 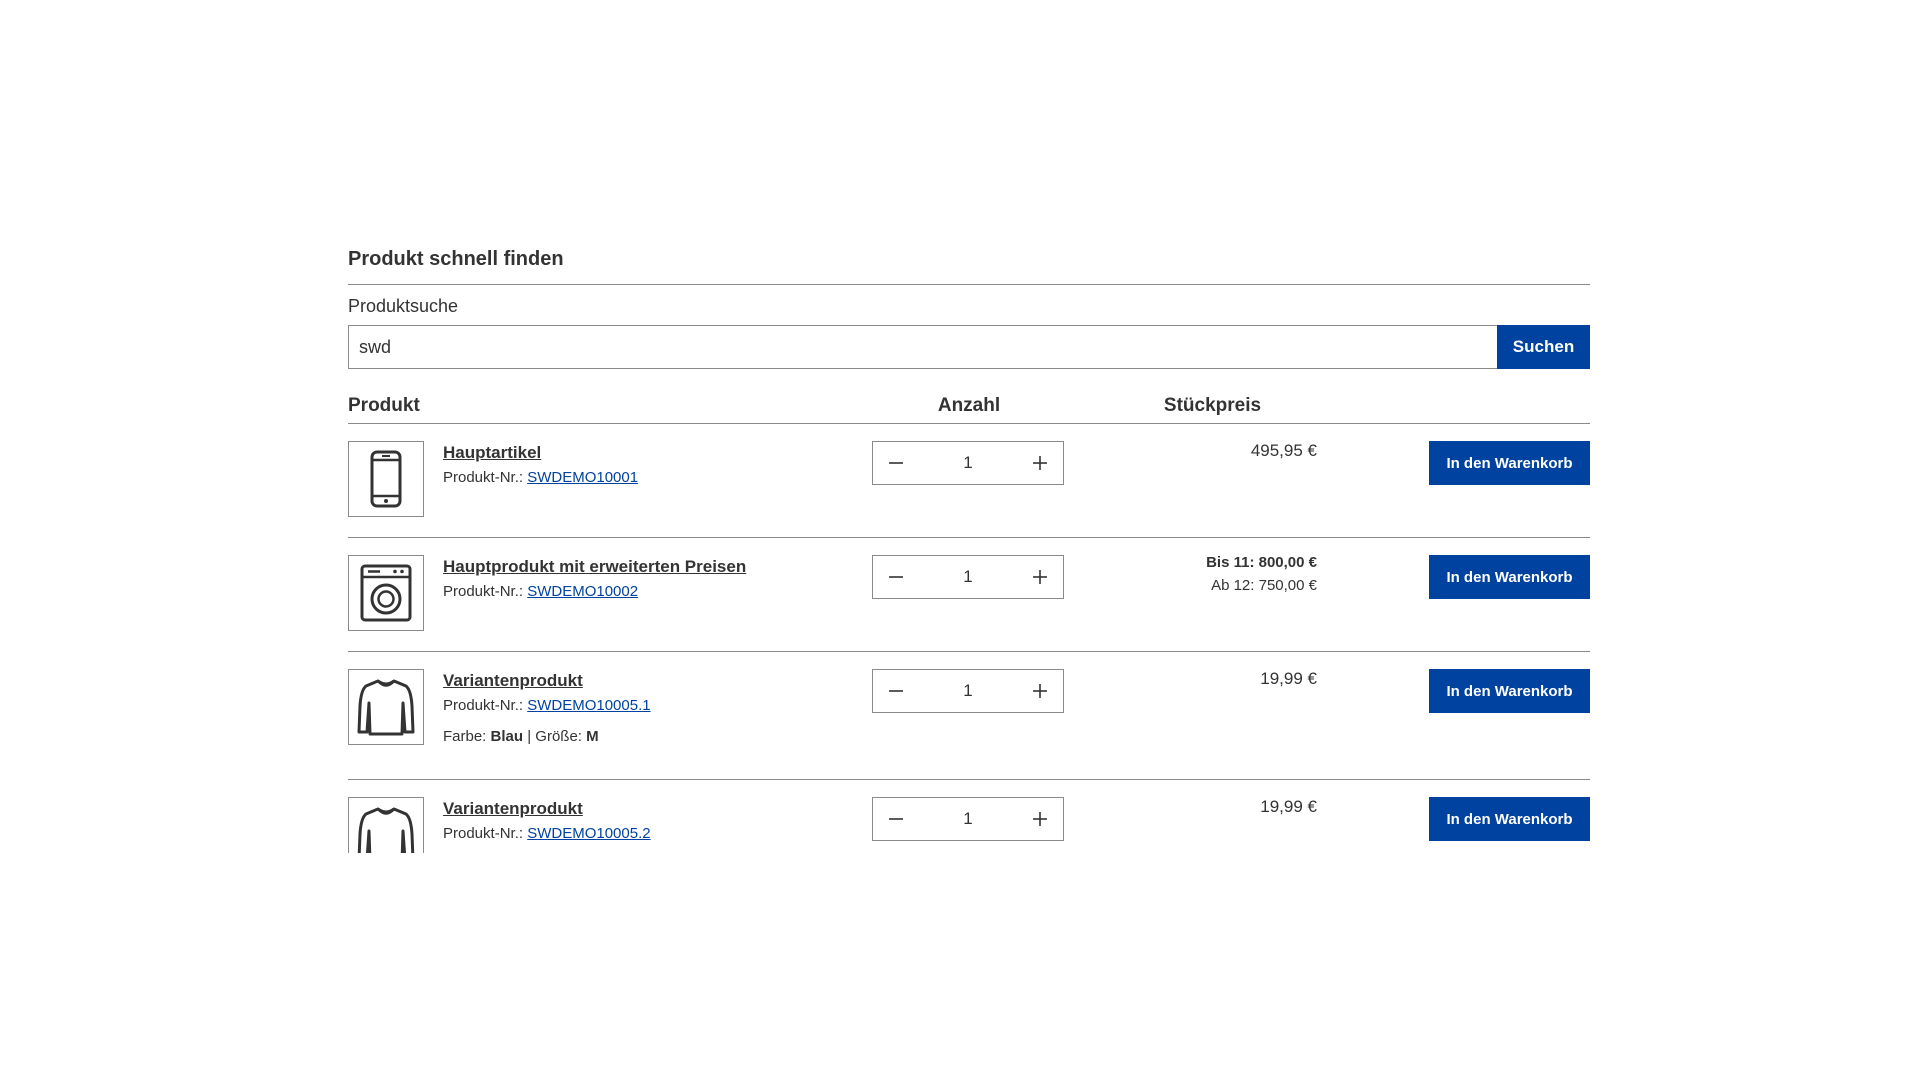 I want to click on product-number: Produkt-Nr.: SWDEMO10002, so click(x=658, y=591).